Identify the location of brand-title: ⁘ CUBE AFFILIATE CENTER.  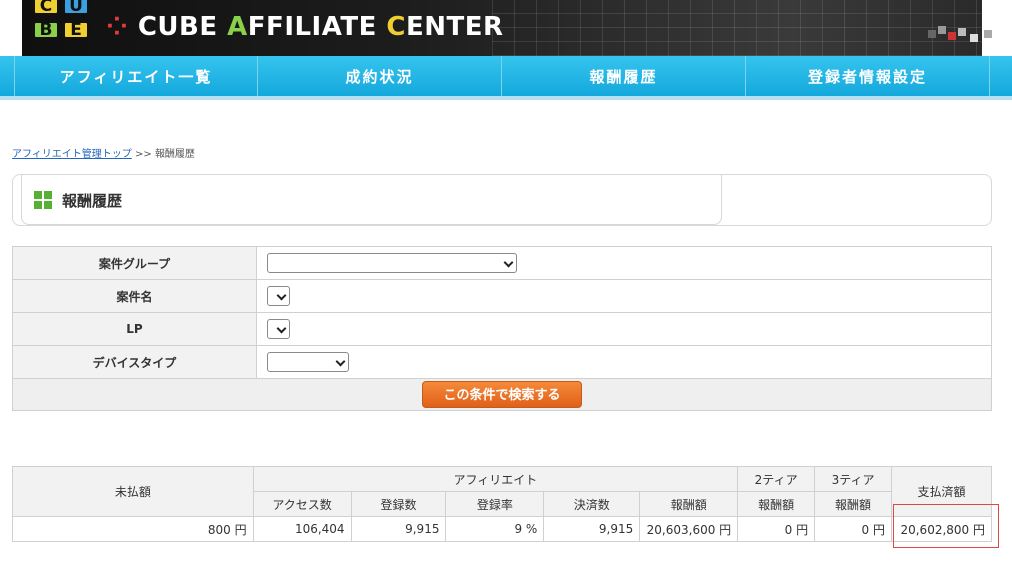
(305, 27).